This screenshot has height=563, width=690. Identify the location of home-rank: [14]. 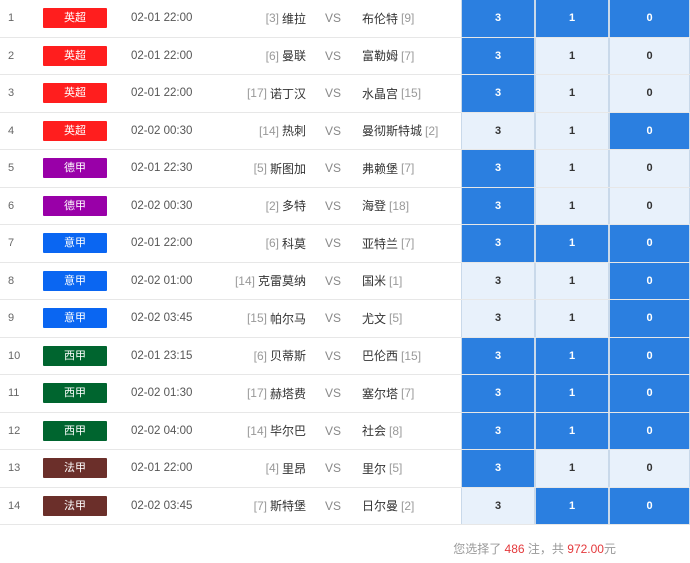
(256, 430).